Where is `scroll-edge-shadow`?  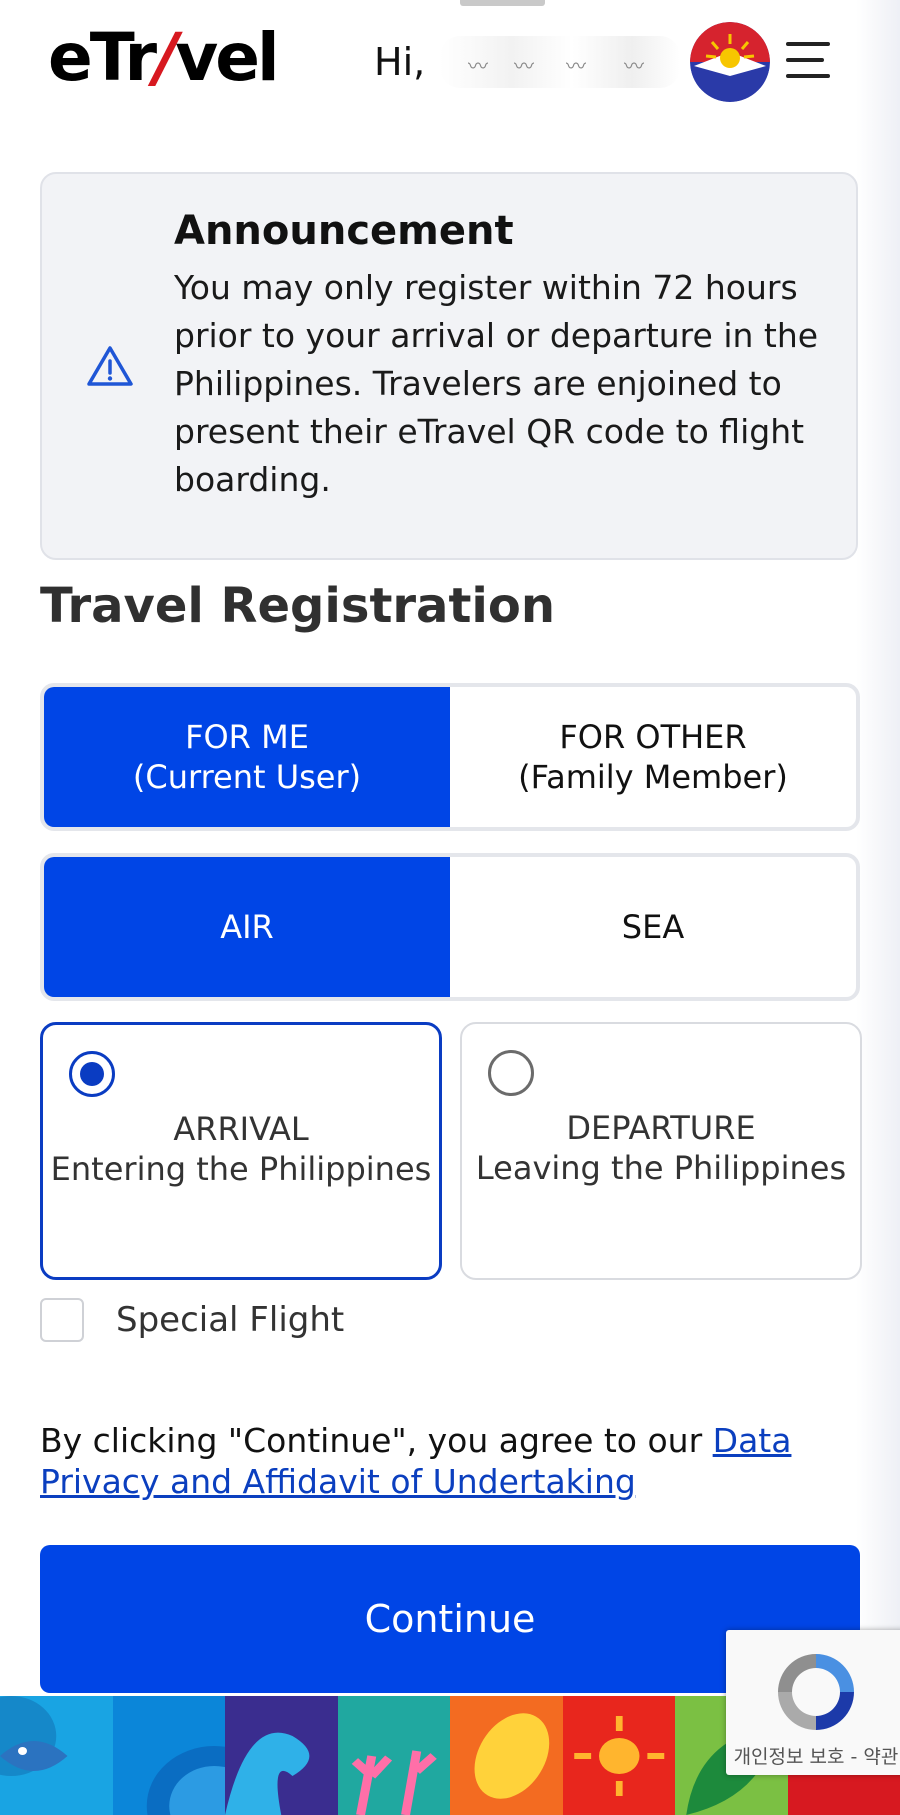 scroll-edge-shadow is located at coordinates (878, 815).